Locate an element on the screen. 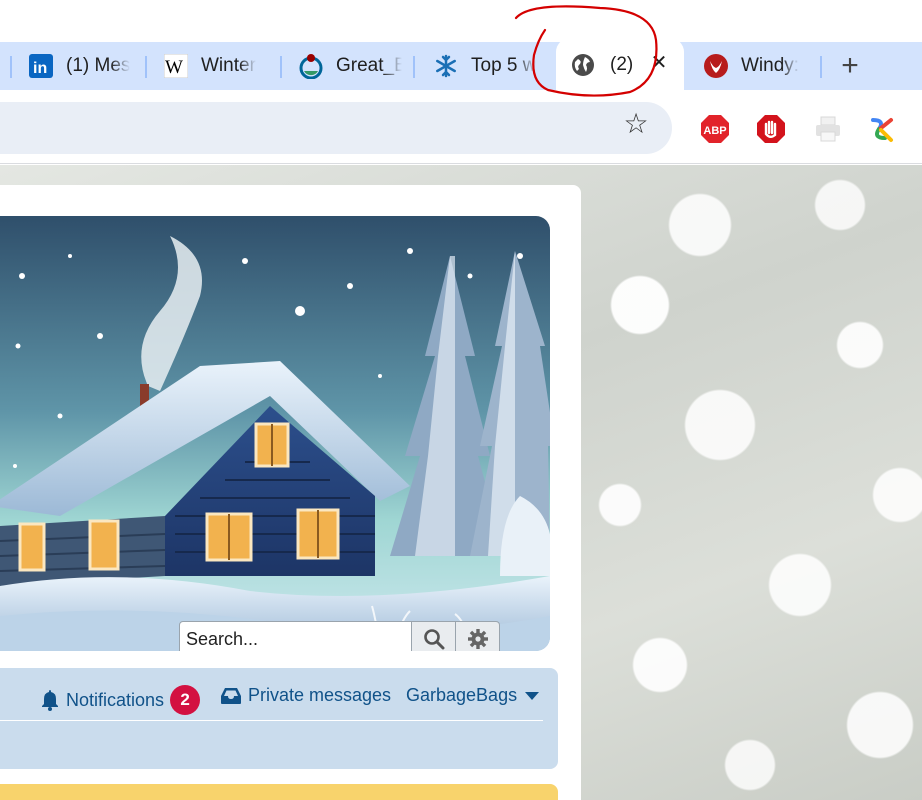 The image size is (922, 800). search-icon is located at coordinates (433, 639).